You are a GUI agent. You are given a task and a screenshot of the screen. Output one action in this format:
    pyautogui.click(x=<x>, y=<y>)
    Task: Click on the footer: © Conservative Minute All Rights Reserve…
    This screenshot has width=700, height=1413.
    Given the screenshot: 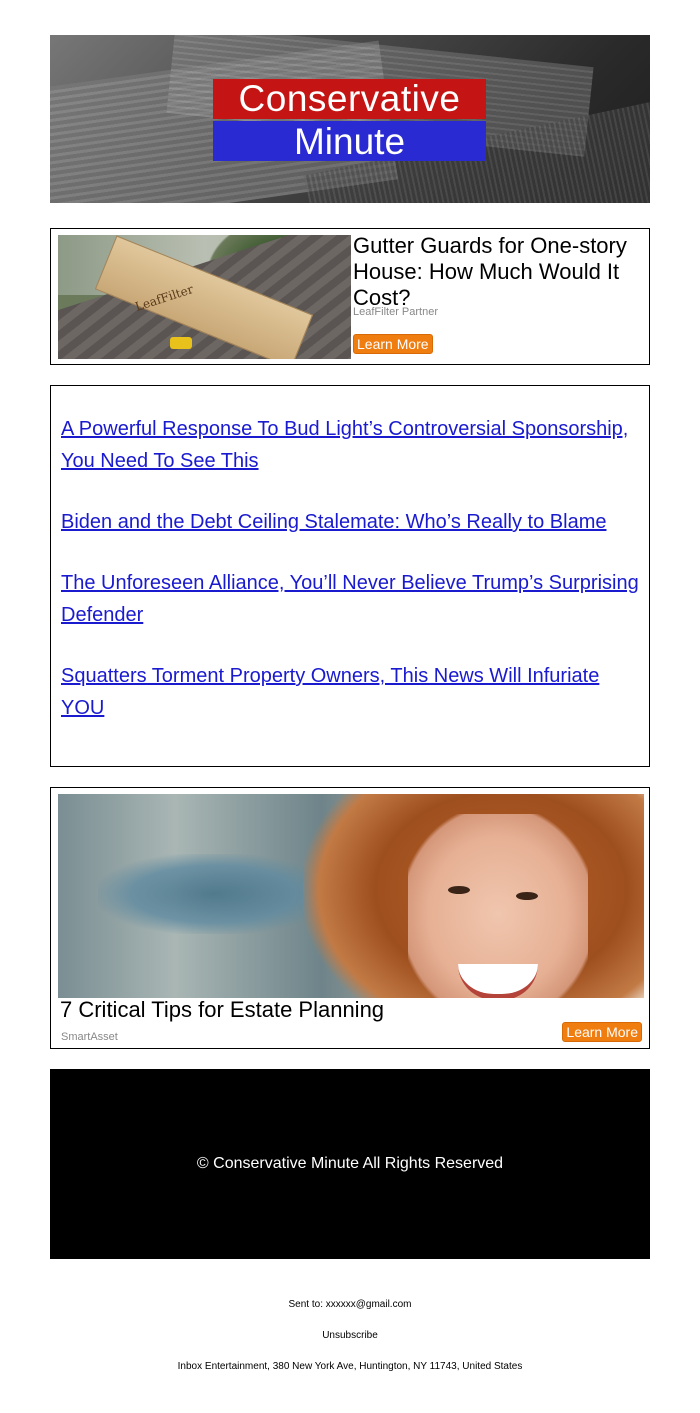 What is the action you would take?
    pyautogui.click(x=350, y=1164)
    